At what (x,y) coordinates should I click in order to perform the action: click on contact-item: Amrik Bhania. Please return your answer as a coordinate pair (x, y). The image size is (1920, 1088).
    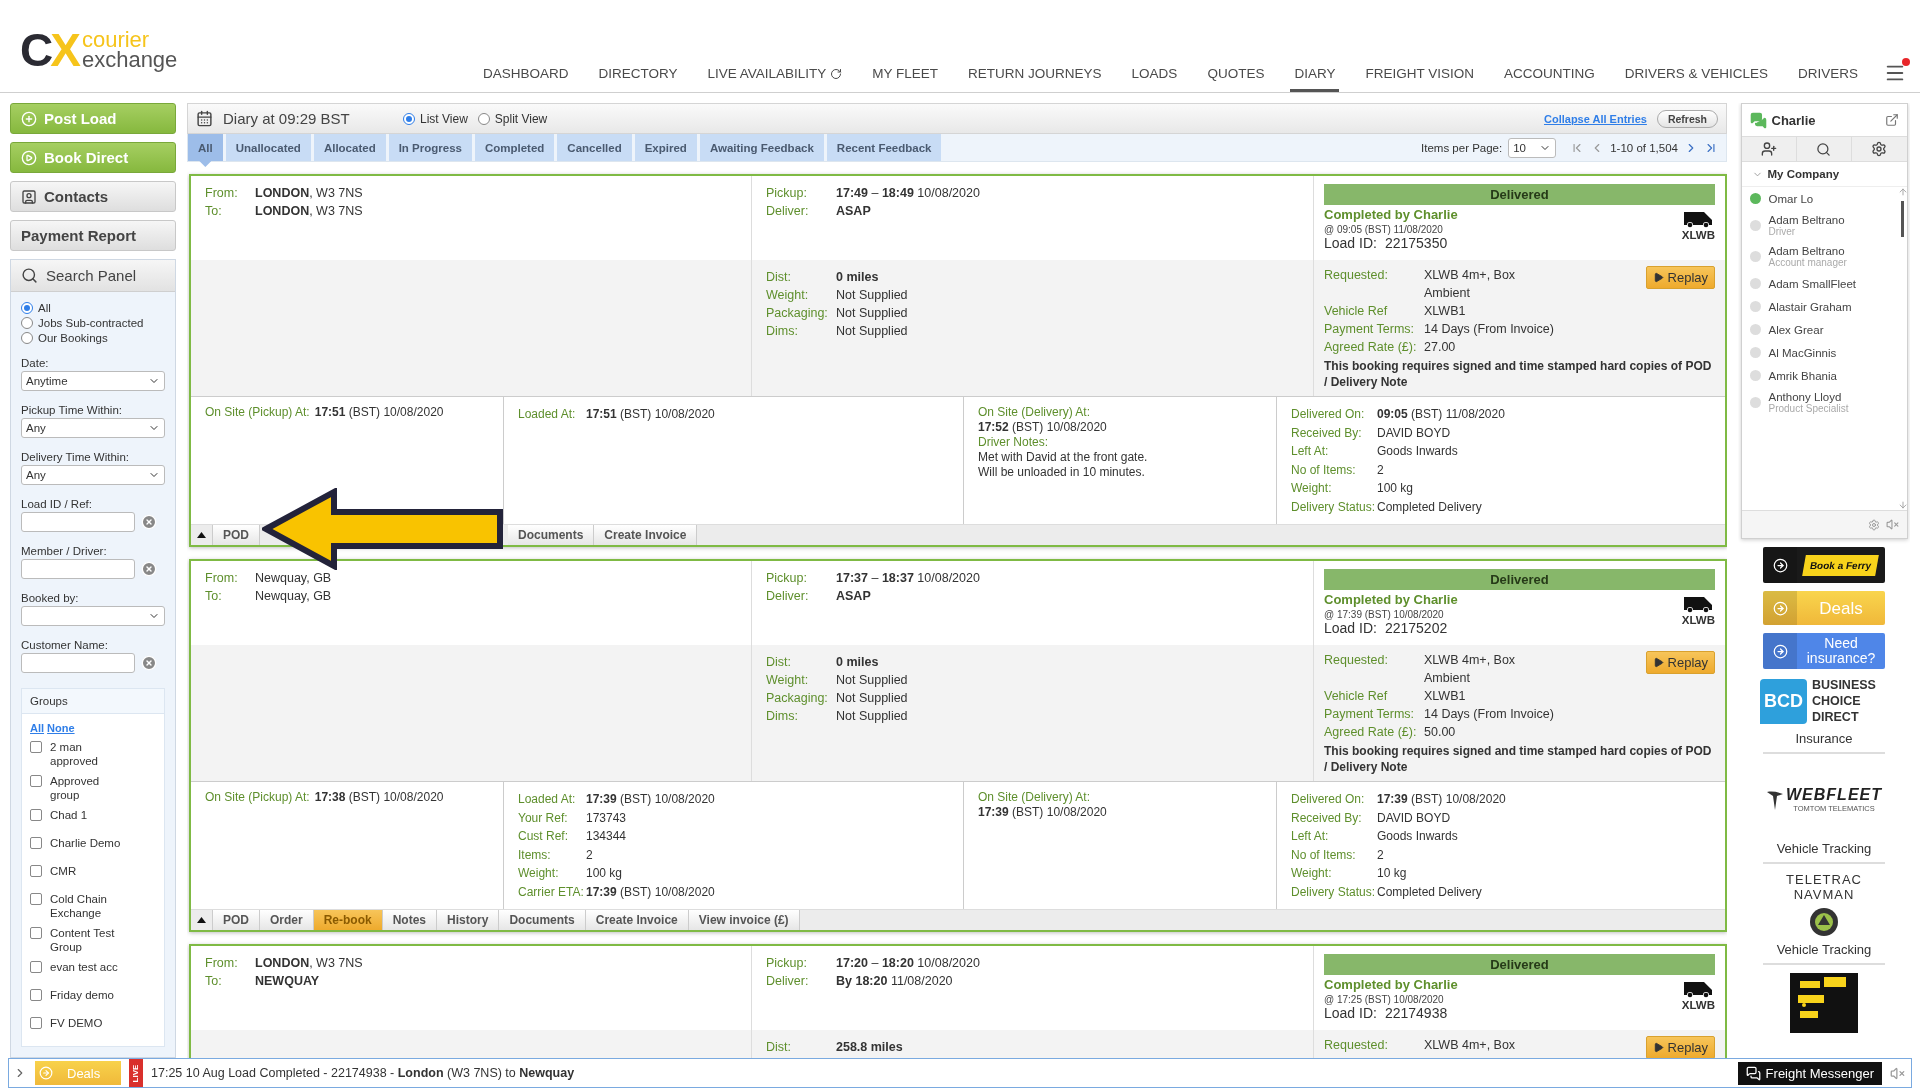
    Looking at the image, I should click on (1820, 375).